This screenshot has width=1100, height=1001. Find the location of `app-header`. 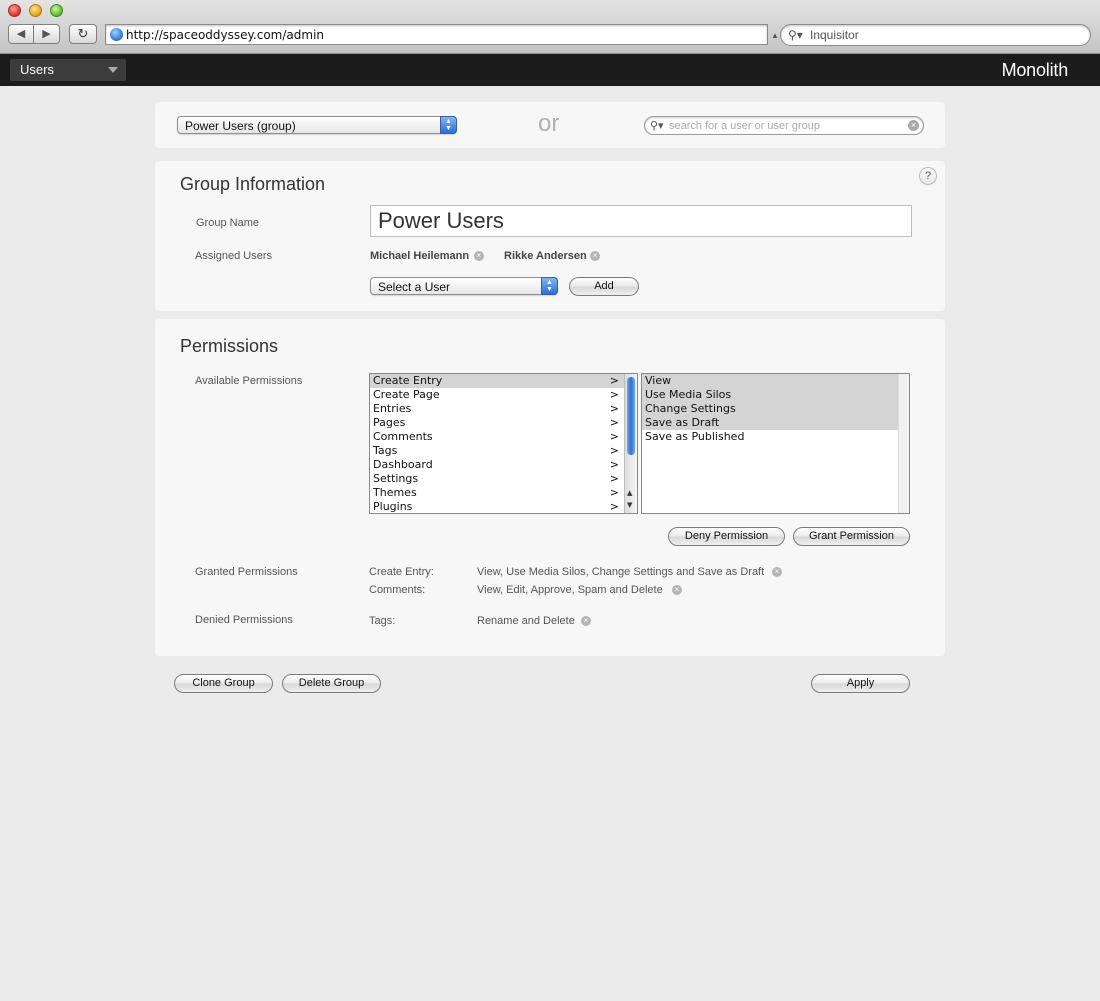

app-header is located at coordinates (550, 70).